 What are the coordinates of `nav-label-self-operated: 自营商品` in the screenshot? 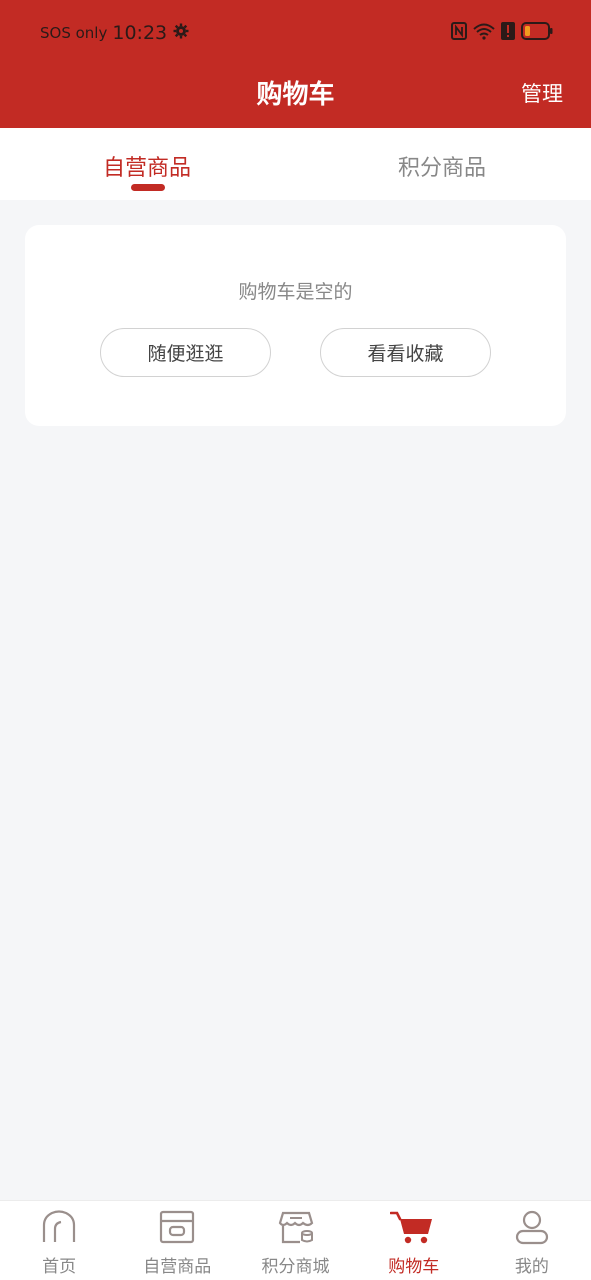 It's located at (177, 1267).